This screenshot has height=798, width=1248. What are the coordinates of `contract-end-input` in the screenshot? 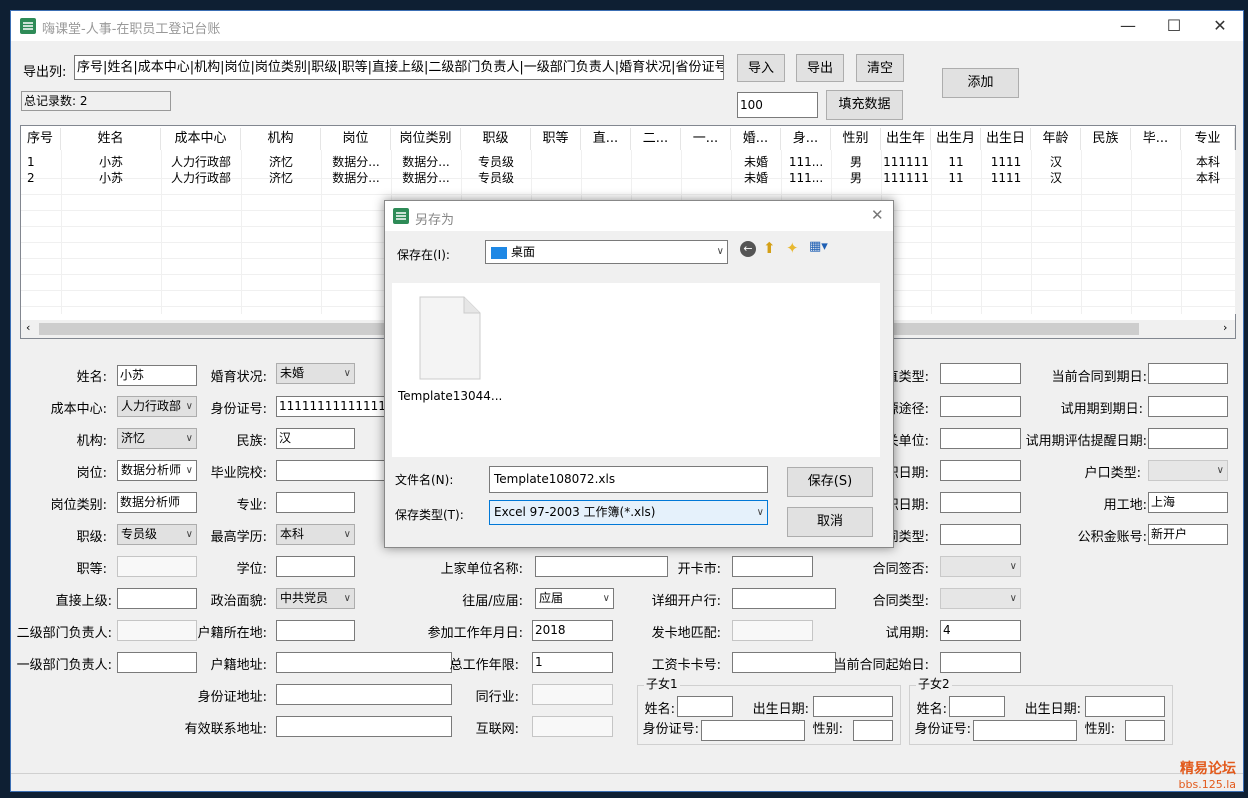 It's located at (1188, 373).